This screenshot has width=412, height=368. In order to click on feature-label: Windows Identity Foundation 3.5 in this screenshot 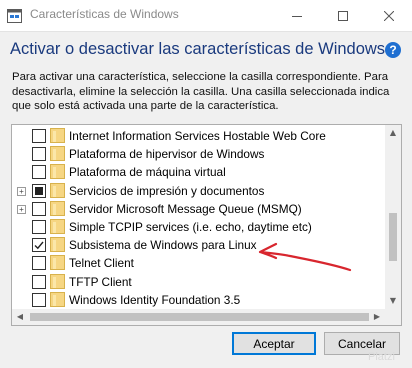, I will do `click(155, 299)`.